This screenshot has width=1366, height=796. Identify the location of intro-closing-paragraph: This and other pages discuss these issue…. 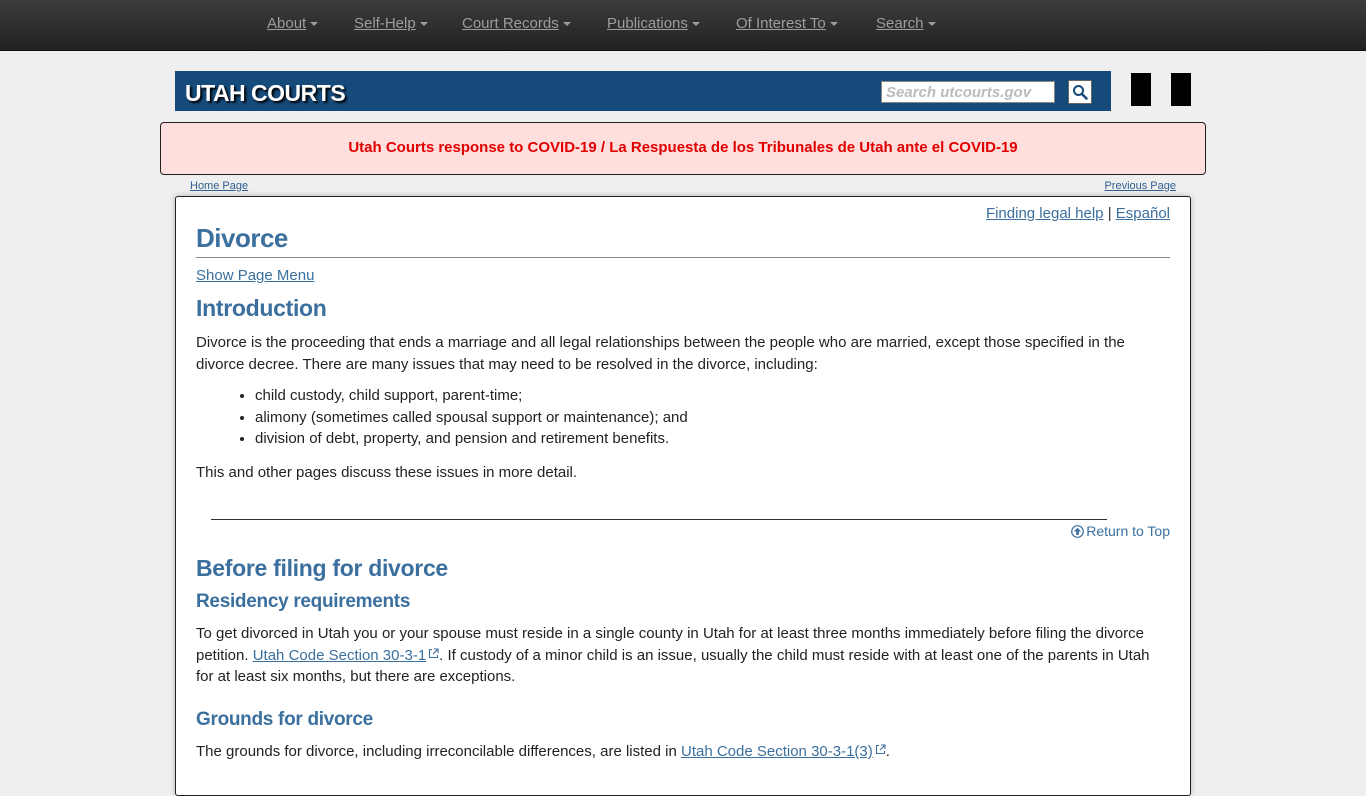
(387, 472).